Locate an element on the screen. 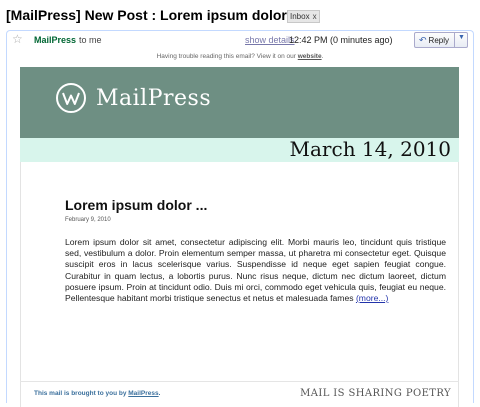 The height and width of the screenshot is (407, 480). inbox-label: Inbox x is located at coordinates (303, 16).